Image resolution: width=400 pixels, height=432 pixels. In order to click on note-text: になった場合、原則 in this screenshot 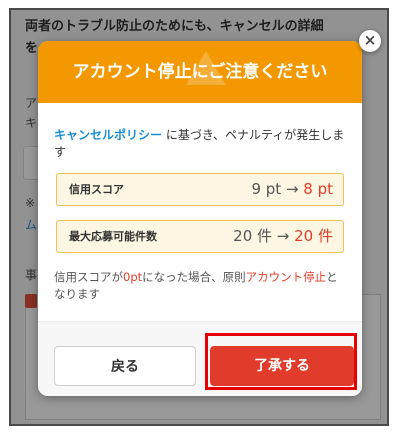, I will do `click(194, 277)`.